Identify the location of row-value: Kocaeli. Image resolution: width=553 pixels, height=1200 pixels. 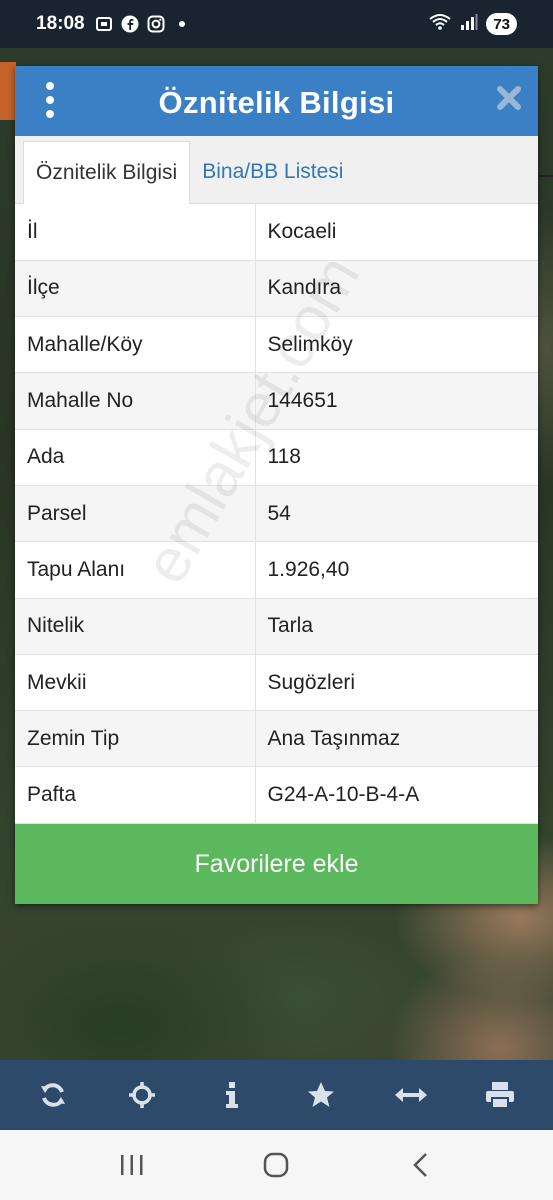
(396, 232).